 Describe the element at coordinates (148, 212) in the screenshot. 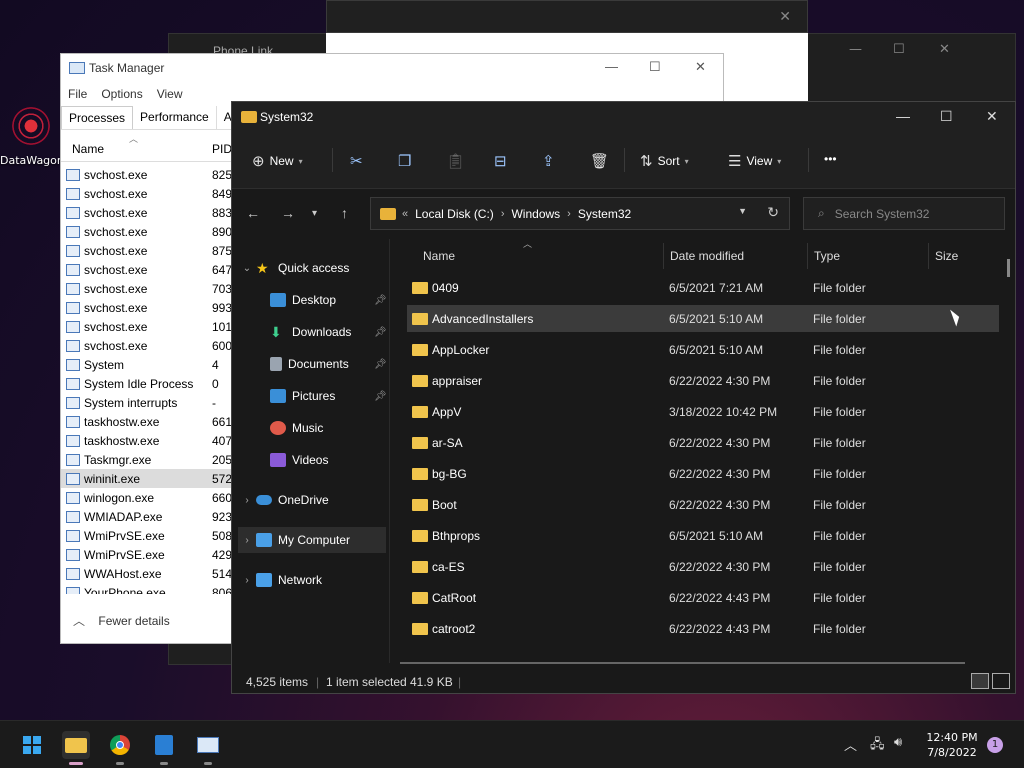

I see `process-row: svchost.exe 883` at that location.